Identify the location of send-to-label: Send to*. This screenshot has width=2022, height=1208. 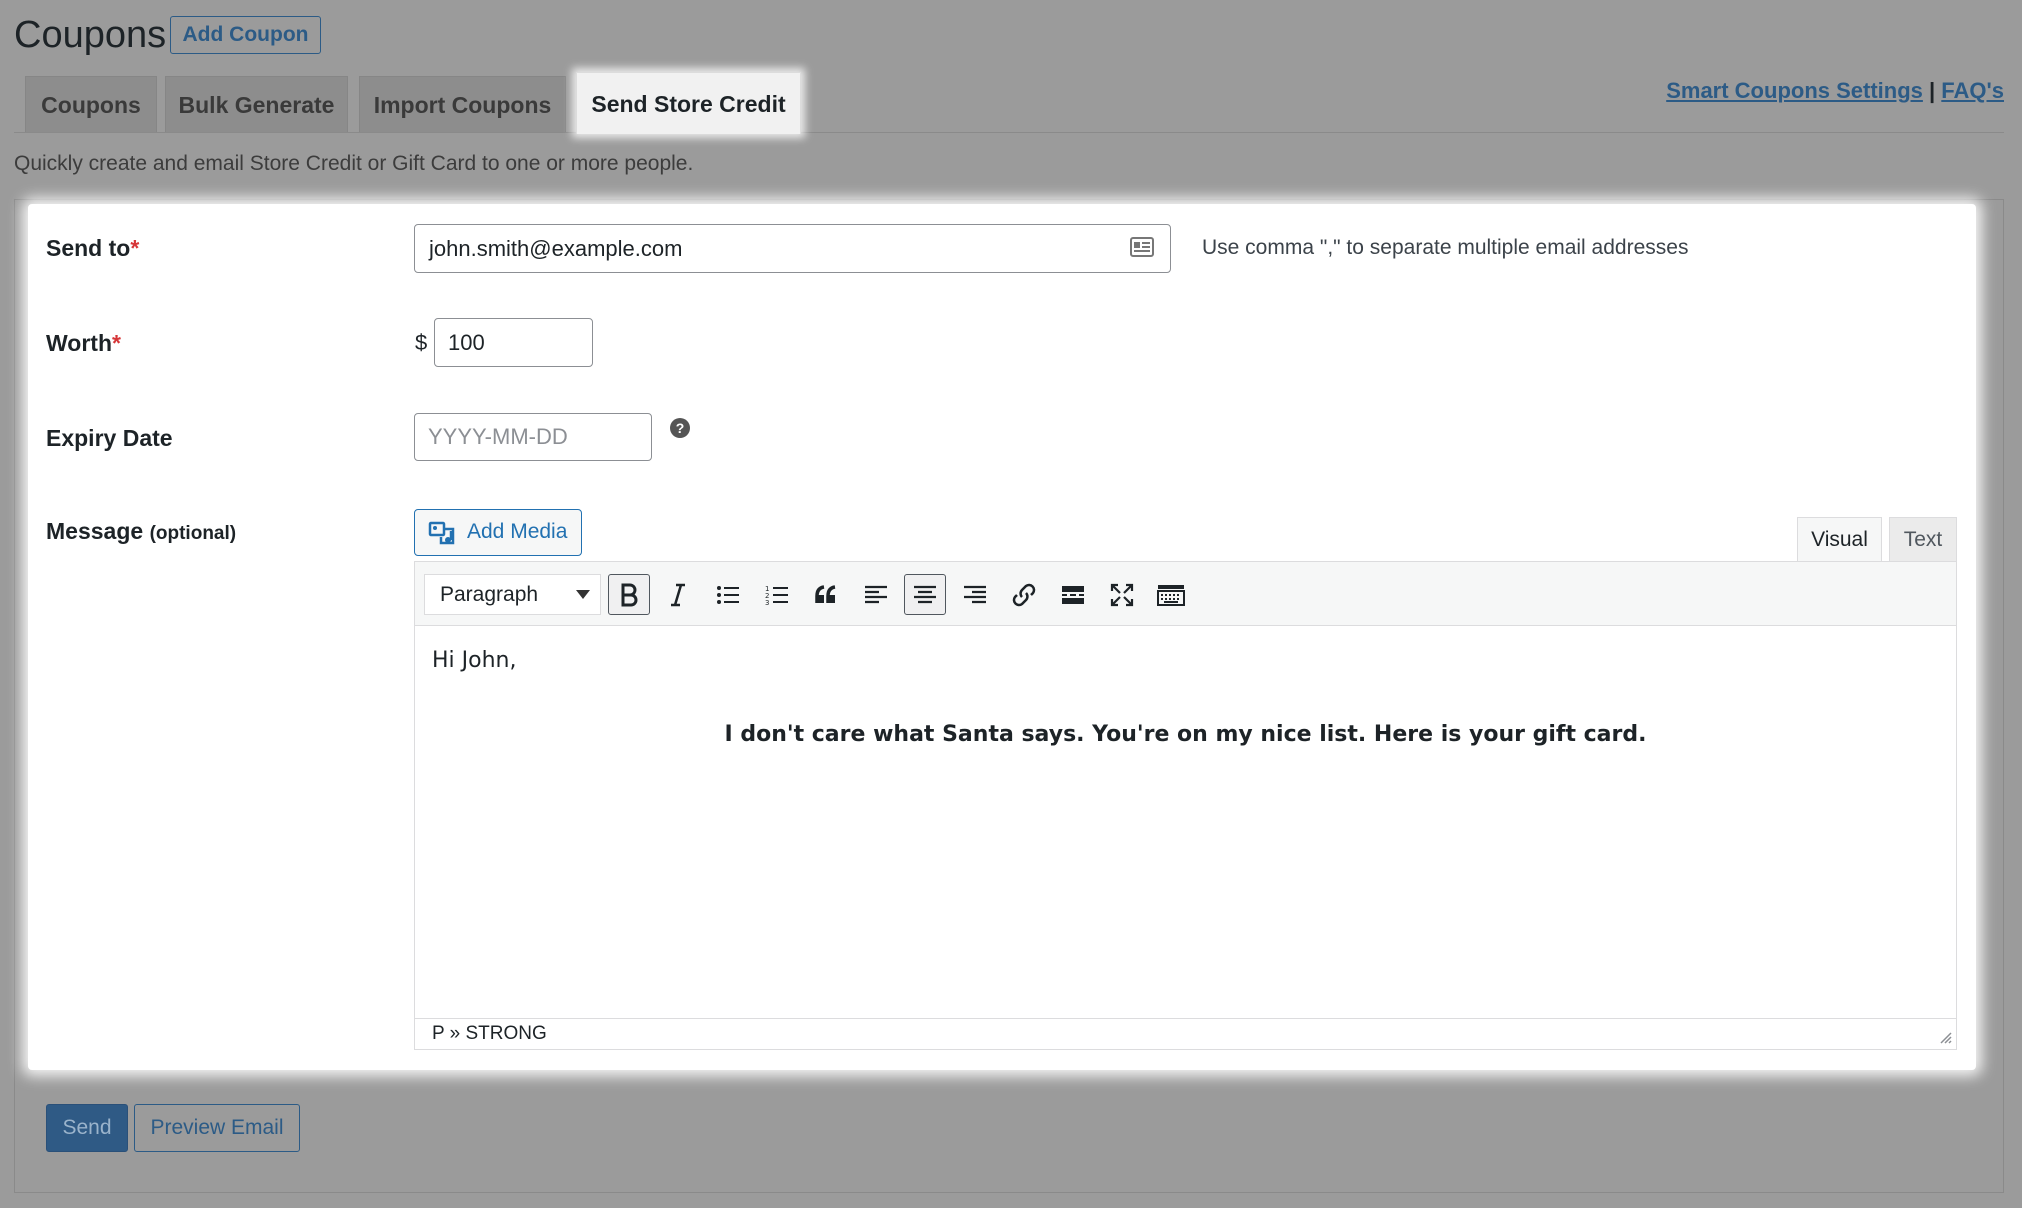
(93, 248).